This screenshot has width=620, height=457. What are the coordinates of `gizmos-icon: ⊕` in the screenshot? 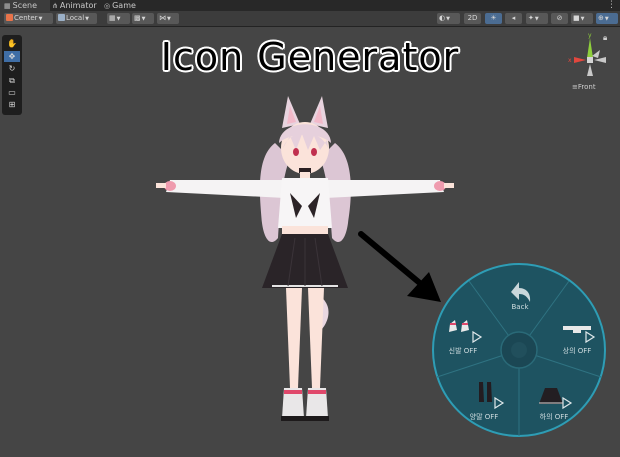 It's located at (601, 18).